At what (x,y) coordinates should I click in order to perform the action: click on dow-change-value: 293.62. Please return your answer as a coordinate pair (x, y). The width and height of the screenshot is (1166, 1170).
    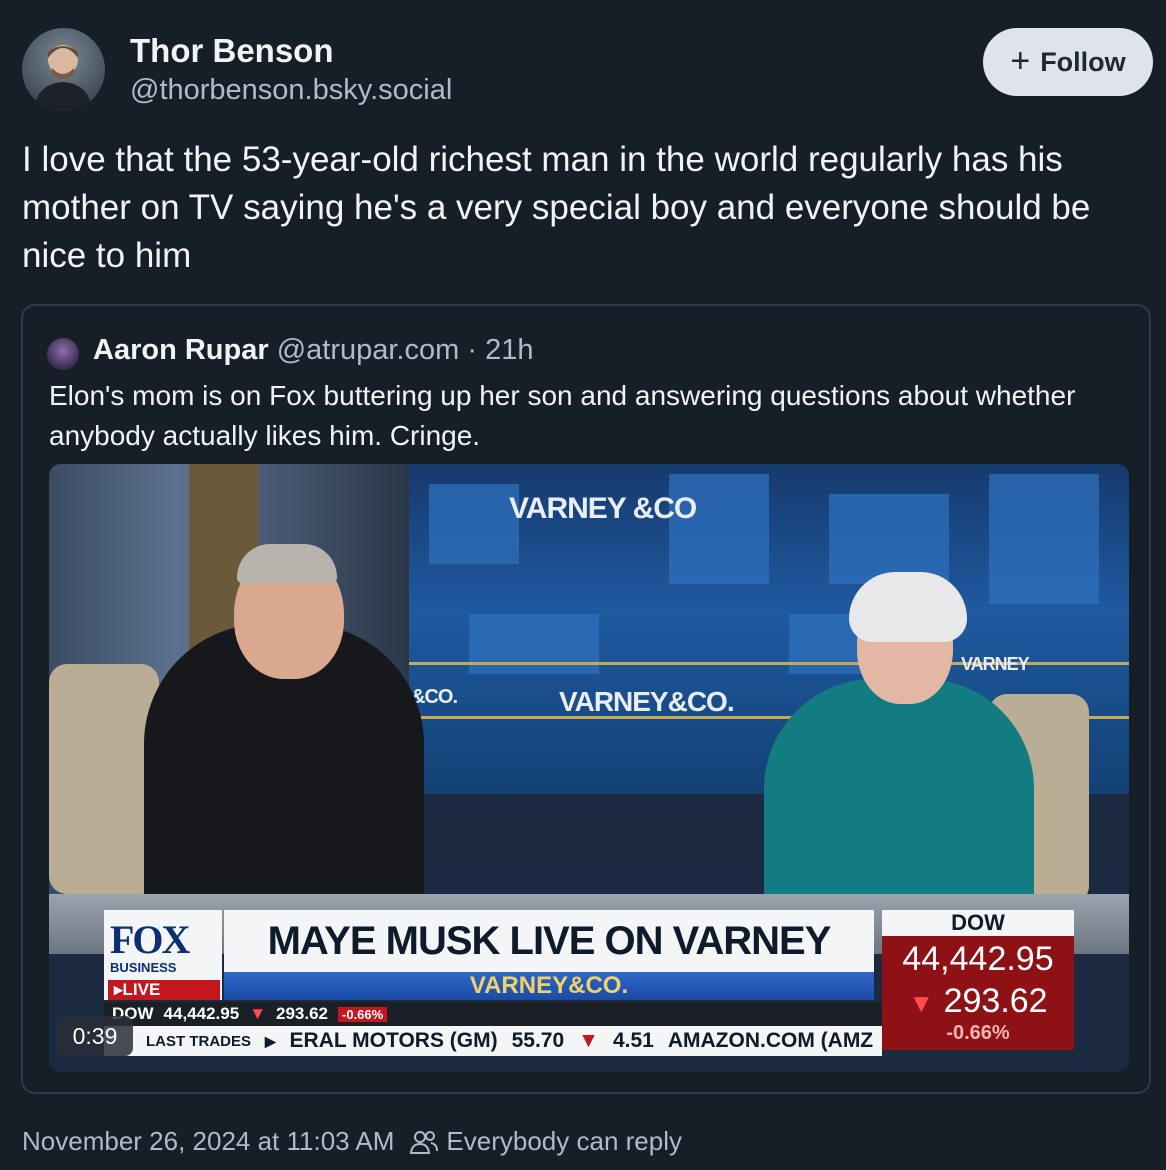
    Looking at the image, I should click on (995, 1001).